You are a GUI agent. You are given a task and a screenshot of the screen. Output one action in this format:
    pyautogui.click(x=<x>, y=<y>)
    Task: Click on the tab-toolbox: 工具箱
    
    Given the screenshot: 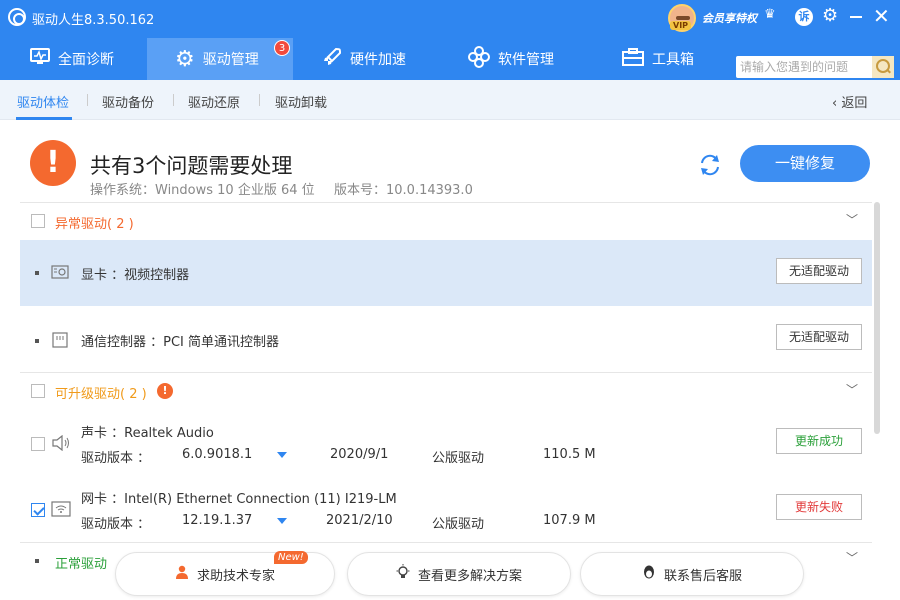 What is the action you would take?
    pyautogui.click(x=672, y=59)
    